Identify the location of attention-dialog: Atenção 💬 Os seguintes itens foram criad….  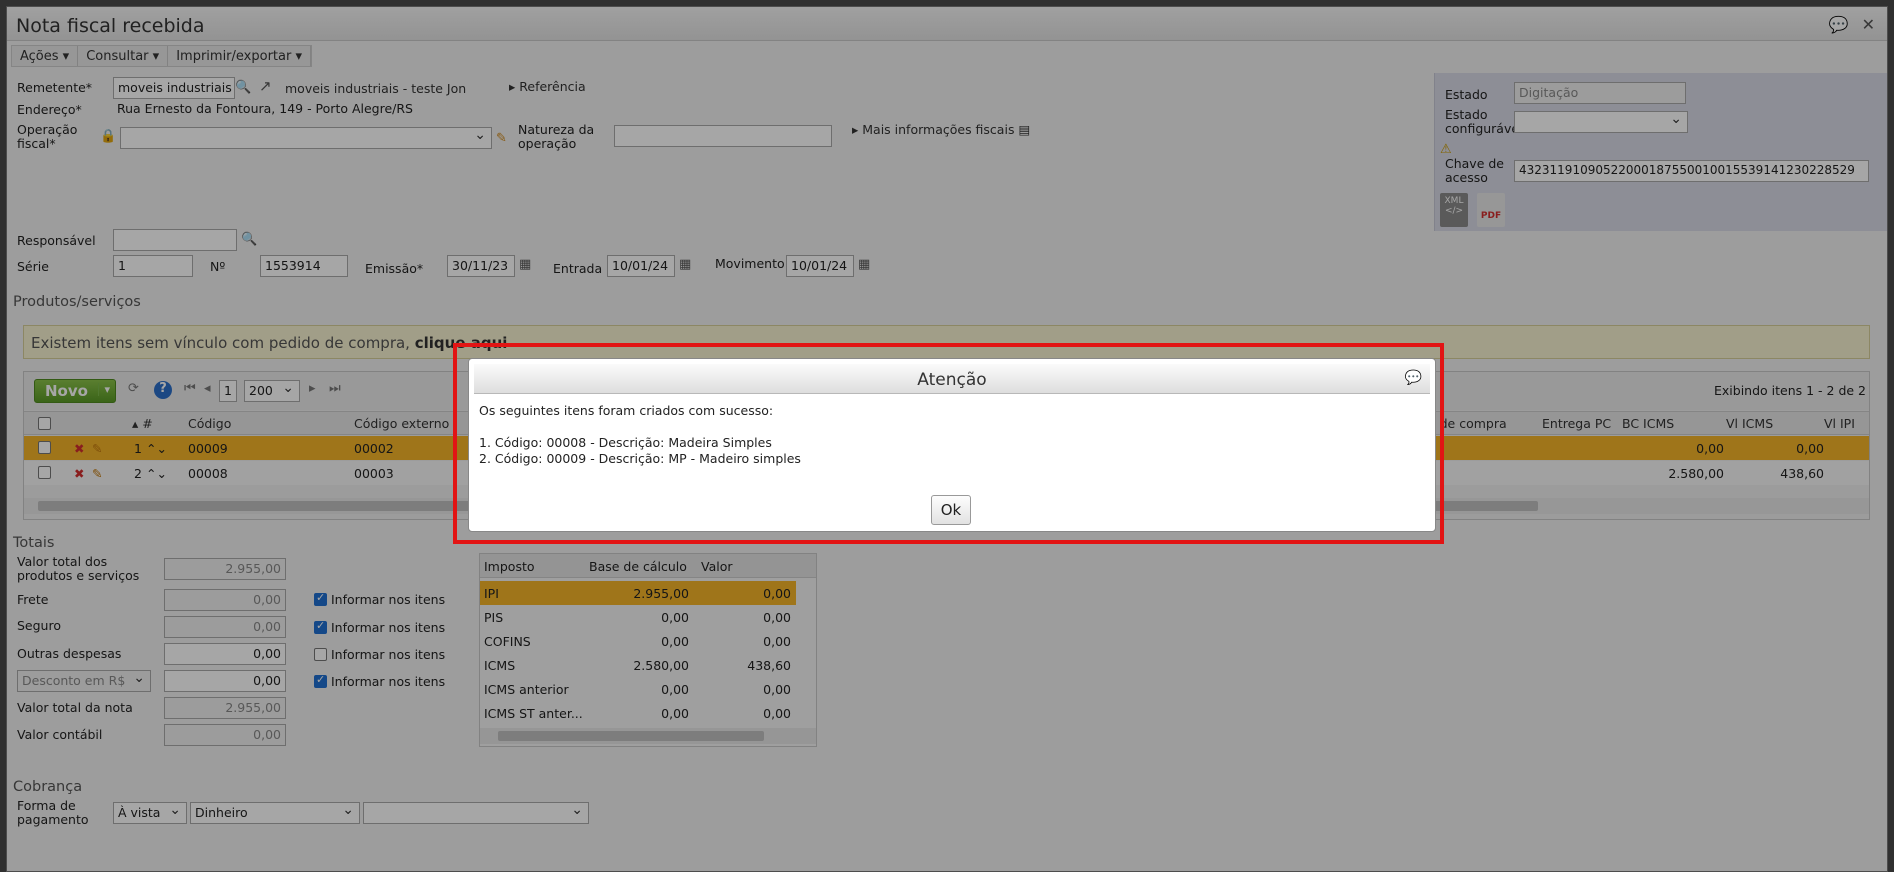
(952, 445).